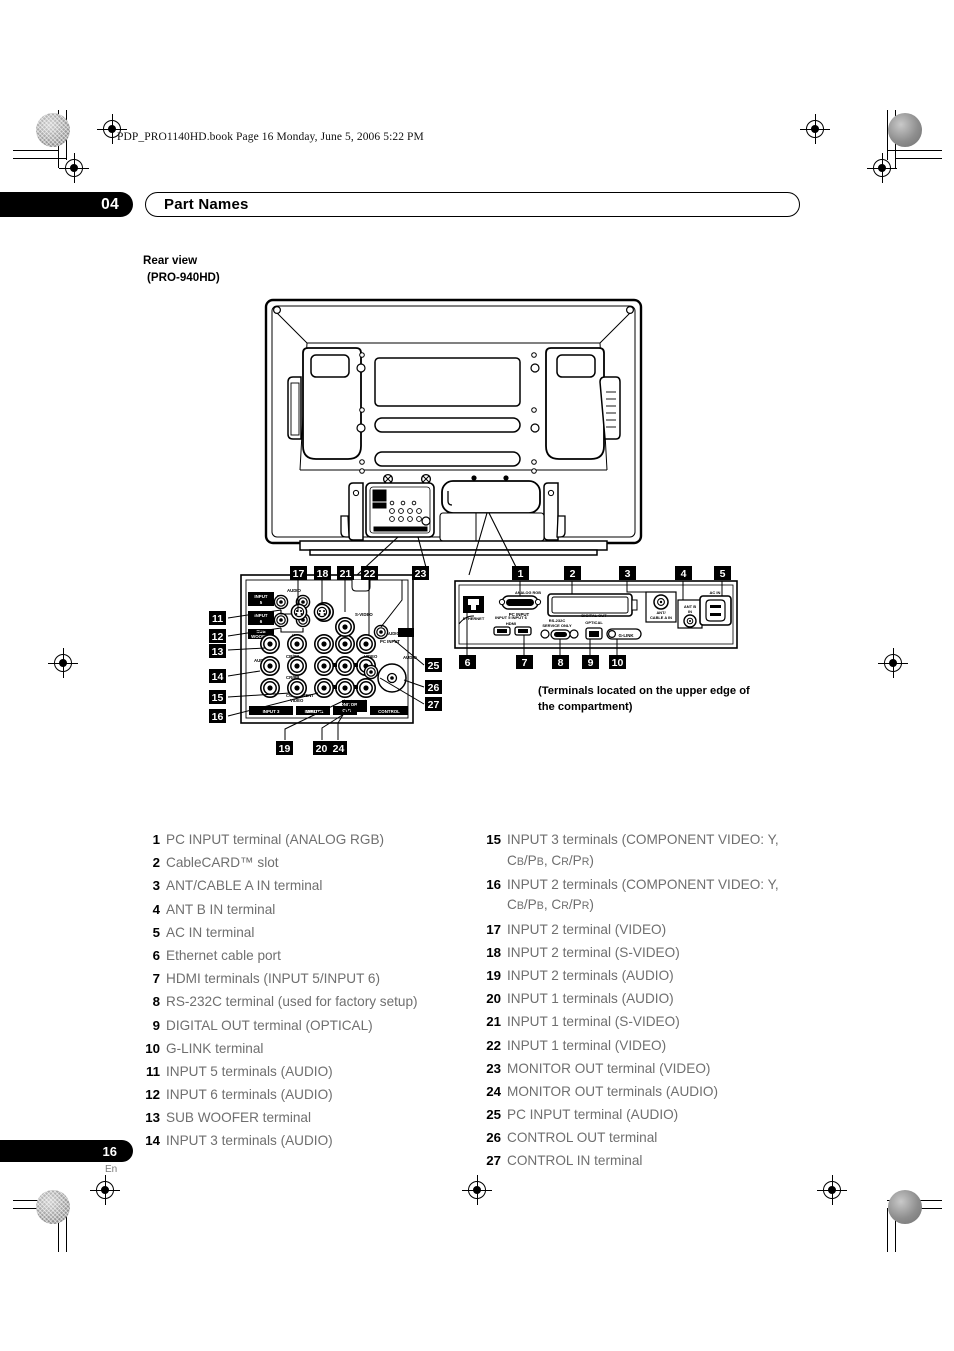 The image size is (954, 1351). What do you see at coordinates (715, 608) in the screenshot?
I see `ac-in-socket: AC IN` at bounding box center [715, 608].